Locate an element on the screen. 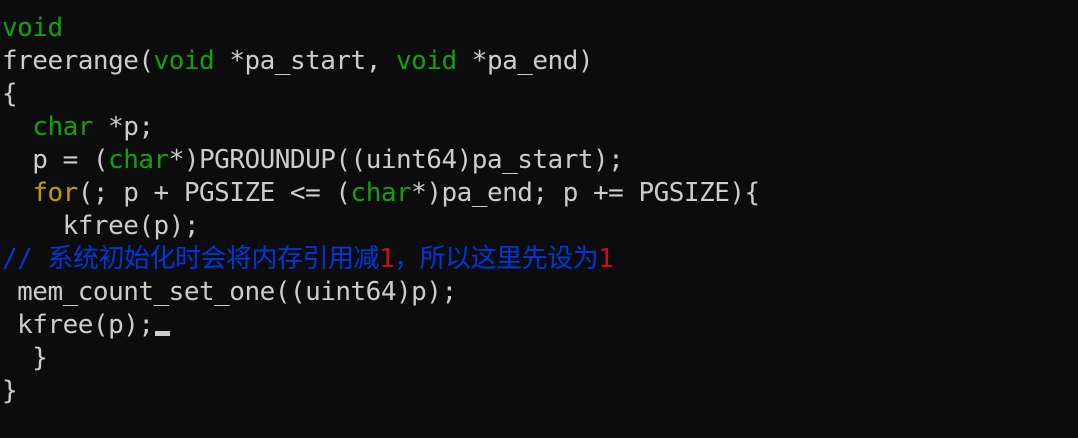 This screenshot has width=1078, height=438. code-token: for is located at coordinates (55, 193).